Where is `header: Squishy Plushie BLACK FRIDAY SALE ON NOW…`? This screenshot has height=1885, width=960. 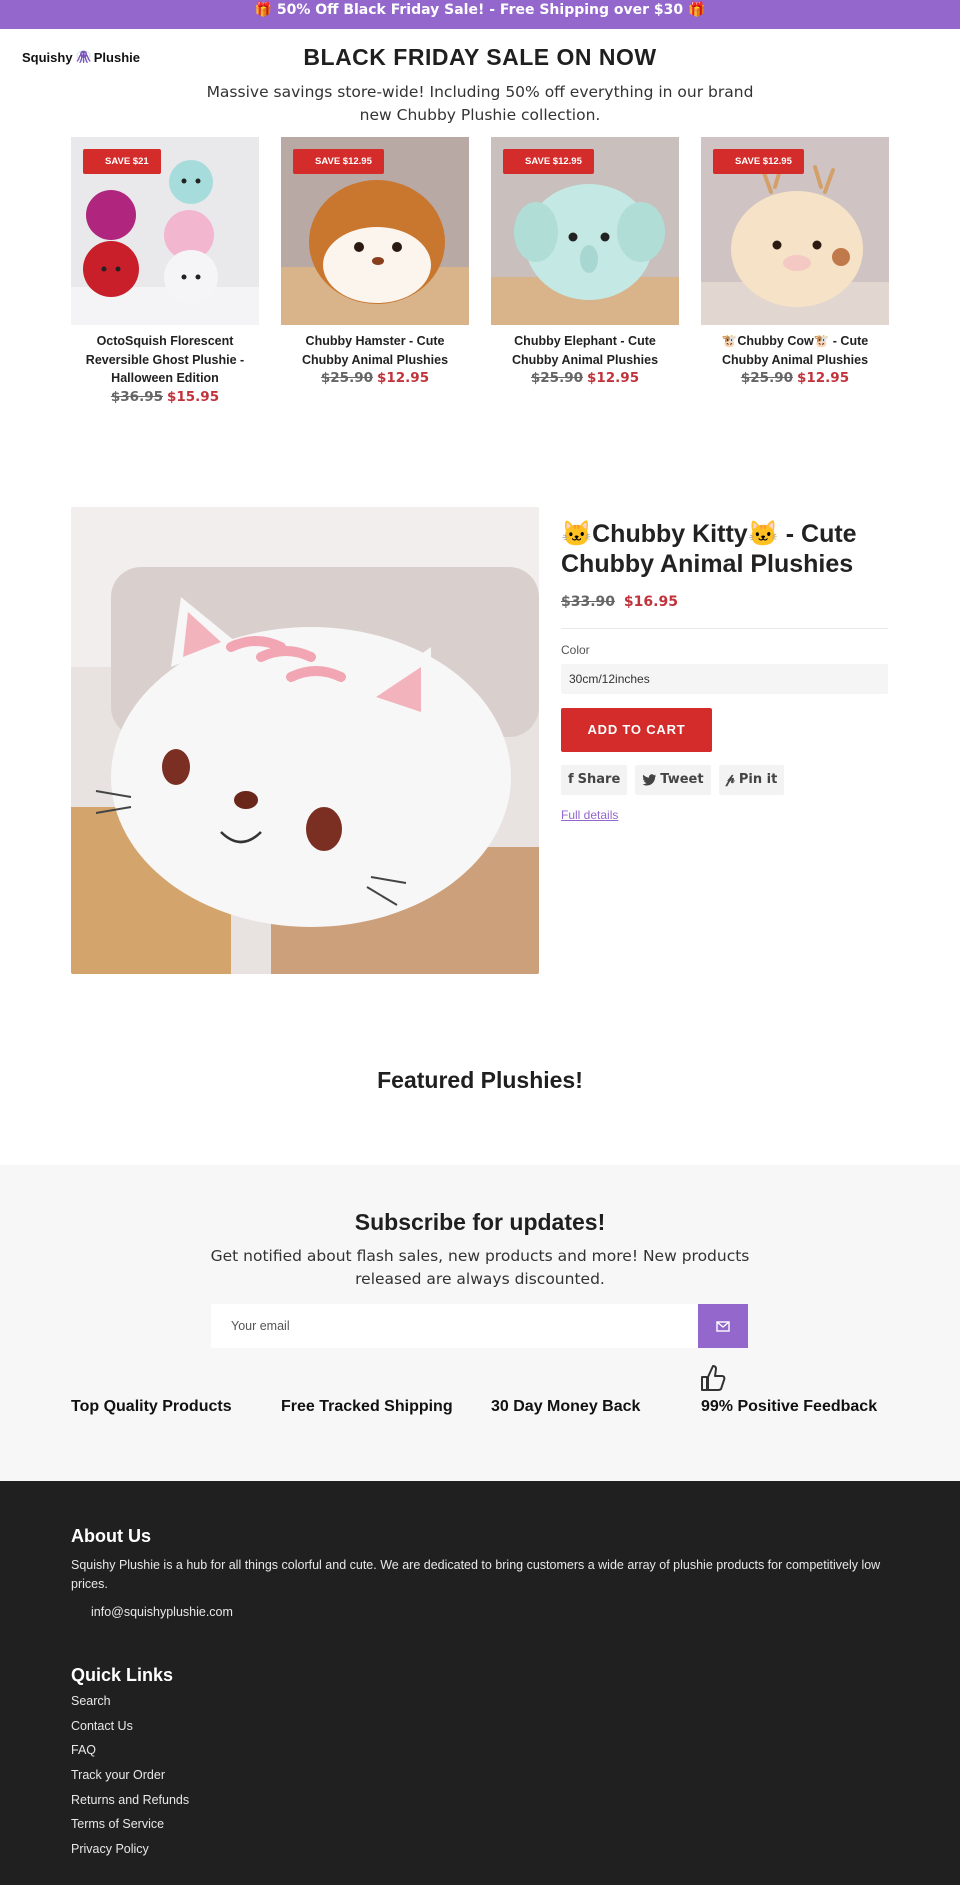
header: Squishy Plushie BLACK FRIDAY SALE ON NOW… is located at coordinates (480, 83).